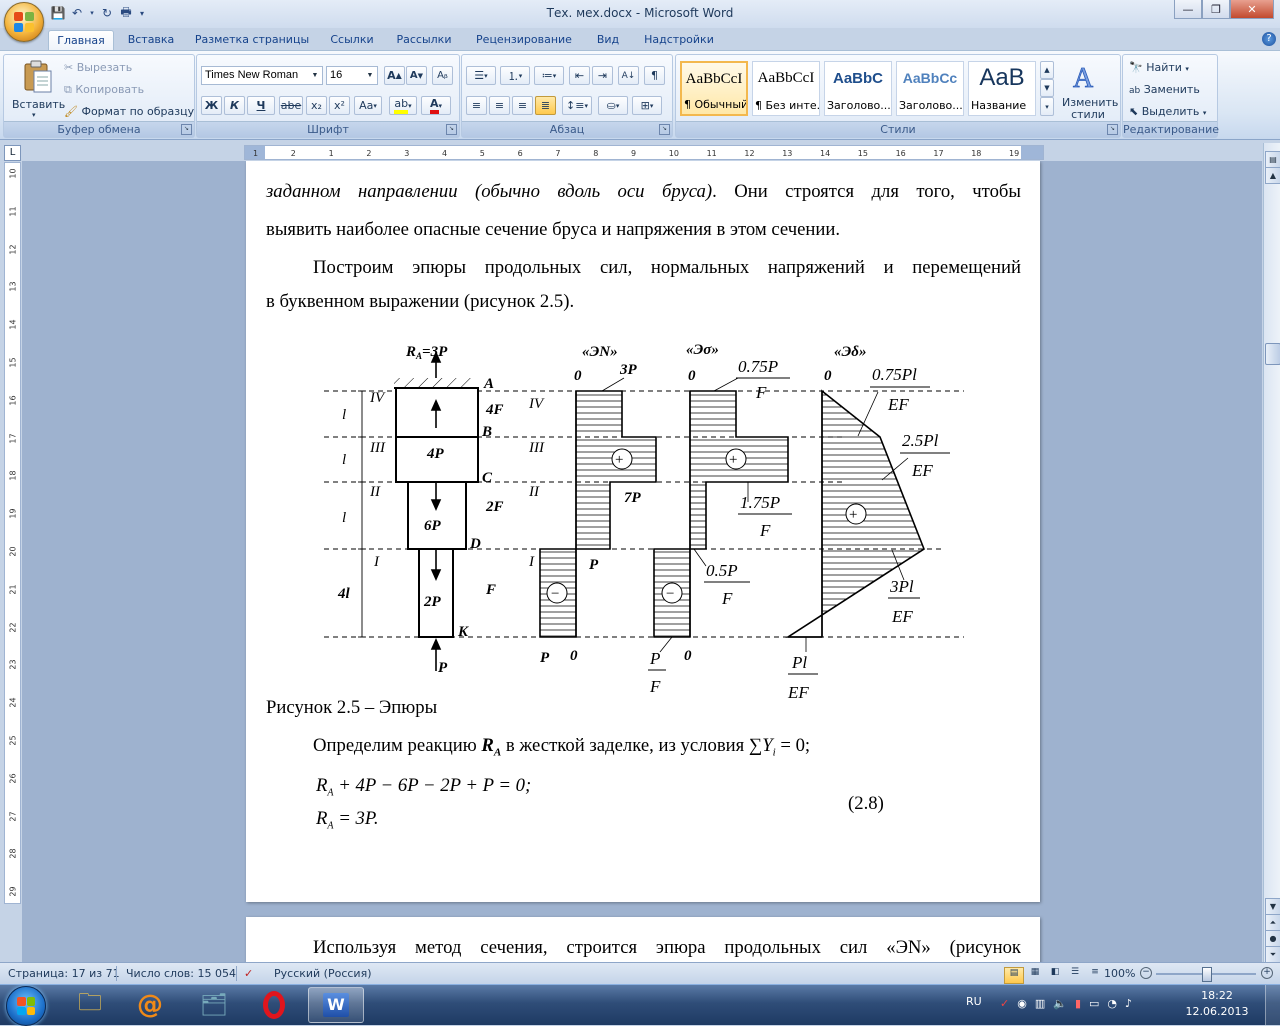 The image size is (1280, 1026). What do you see at coordinates (323, 973) in the screenshot?
I see `language-indicator: Русский (Россия)` at bounding box center [323, 973].